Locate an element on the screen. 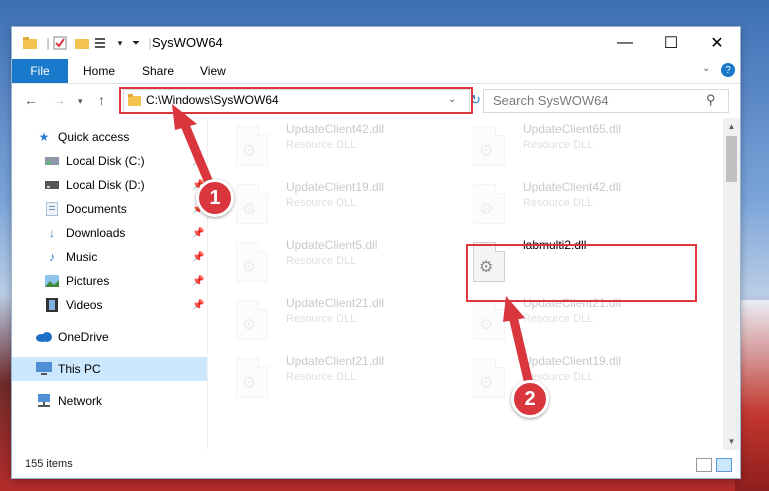 The width and height of the screenshot is (769, 491). computer-icon is located at coordinates (44, 369).